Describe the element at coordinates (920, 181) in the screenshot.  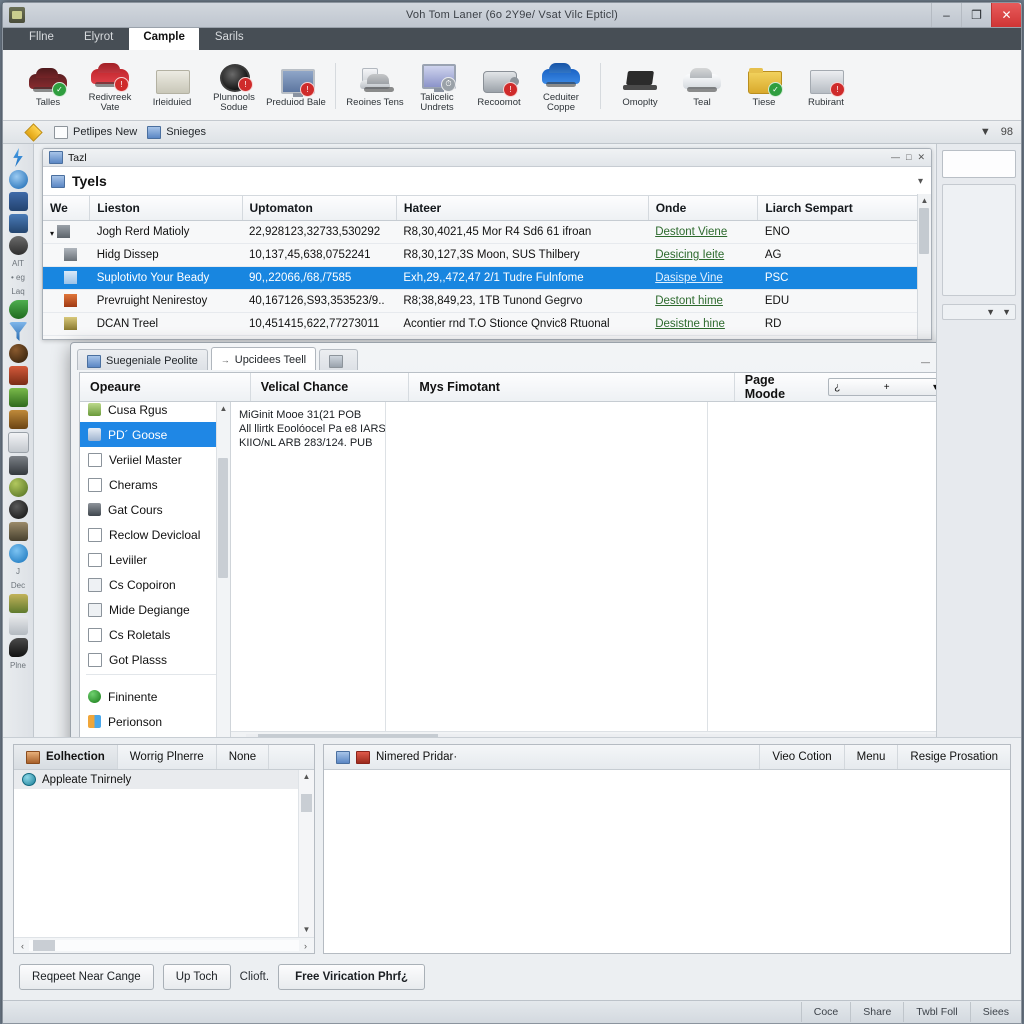
I see `records-header-chevron-icon: ▾` at that location.